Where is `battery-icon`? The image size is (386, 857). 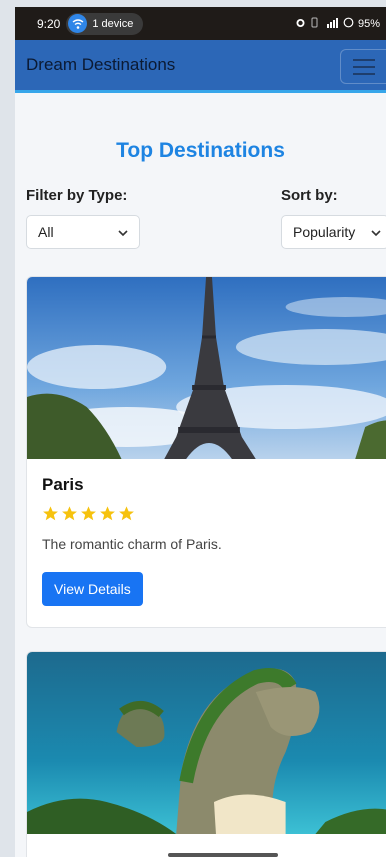 battery-icon is located at coordinates (348, 24).